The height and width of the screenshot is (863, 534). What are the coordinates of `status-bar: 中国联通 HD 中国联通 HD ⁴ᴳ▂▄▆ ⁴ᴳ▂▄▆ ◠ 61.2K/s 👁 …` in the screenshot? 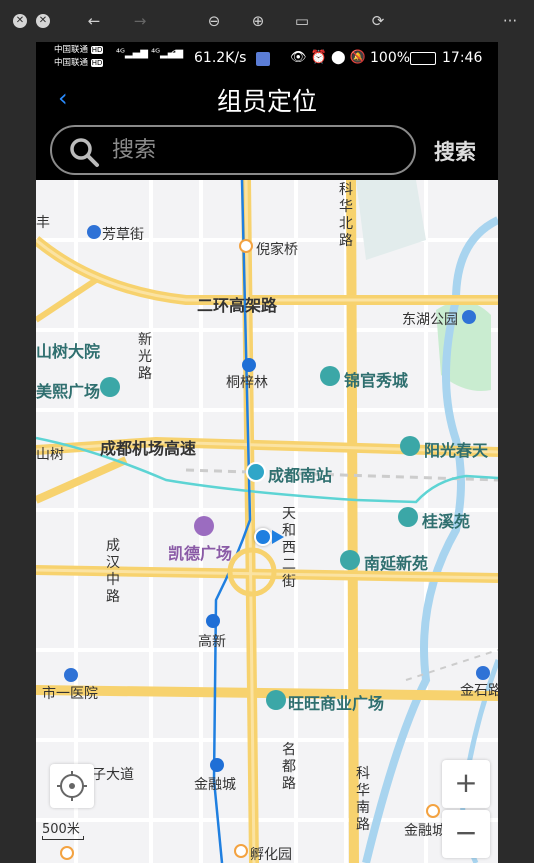 It's located at (267, 58).